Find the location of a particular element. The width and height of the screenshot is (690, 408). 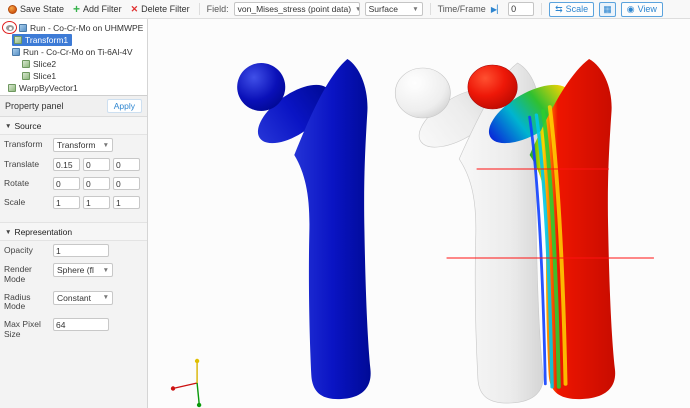

transform-row: Transform Transform ▼ is located at coordinates (73, 145).